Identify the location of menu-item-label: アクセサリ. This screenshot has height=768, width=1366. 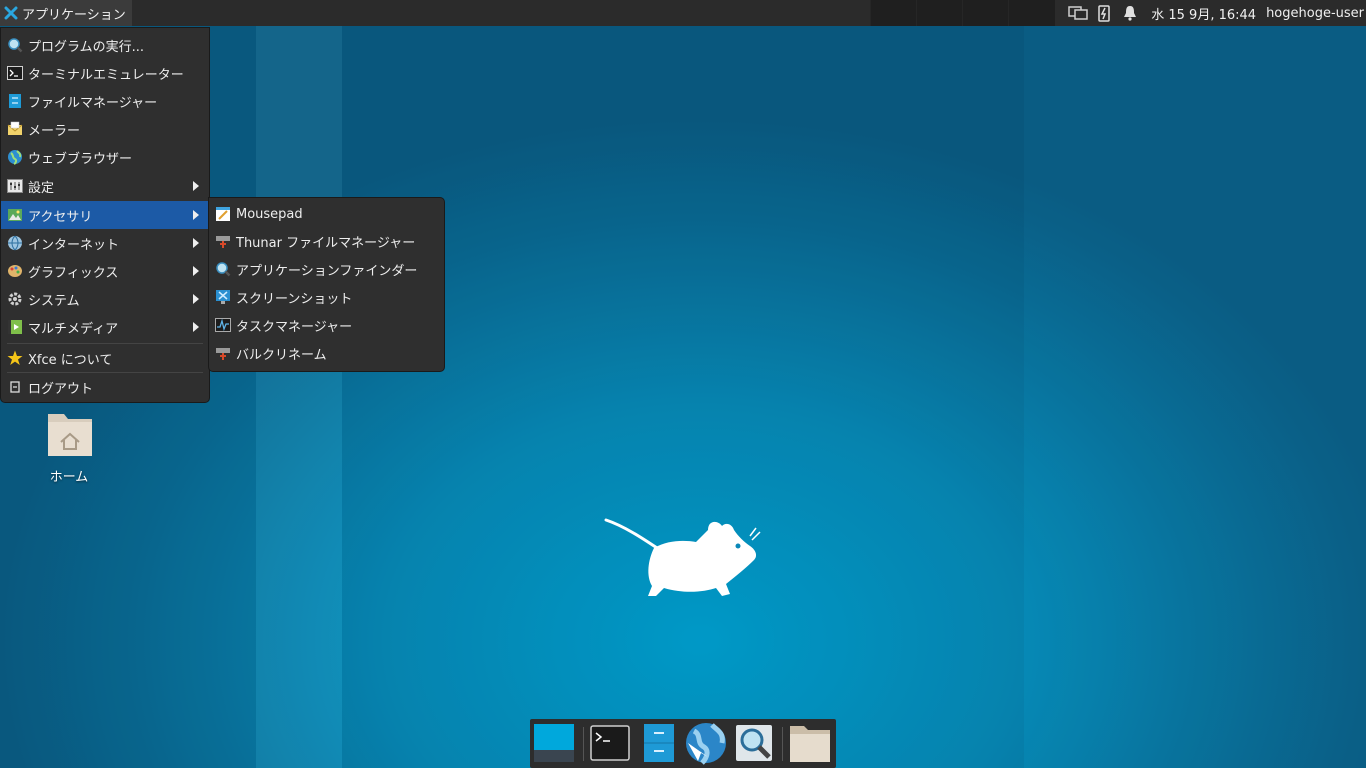
(60, 217).